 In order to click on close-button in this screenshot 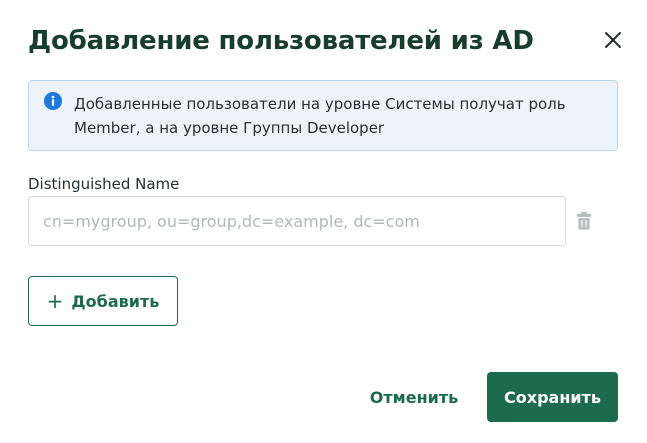, I will do `click(613, 40)`.